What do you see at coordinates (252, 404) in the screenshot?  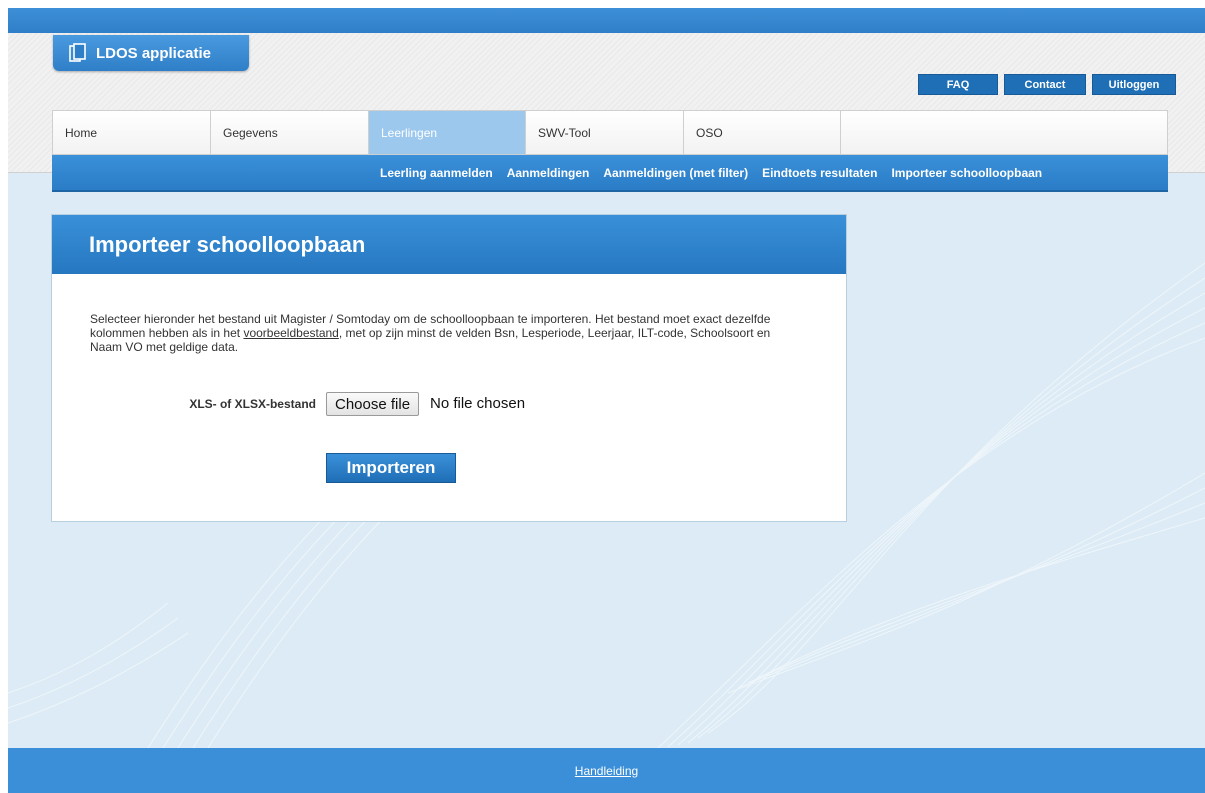 I see `file-label: XLS- of XLSX-bestand` at bounding box center [252, 404].